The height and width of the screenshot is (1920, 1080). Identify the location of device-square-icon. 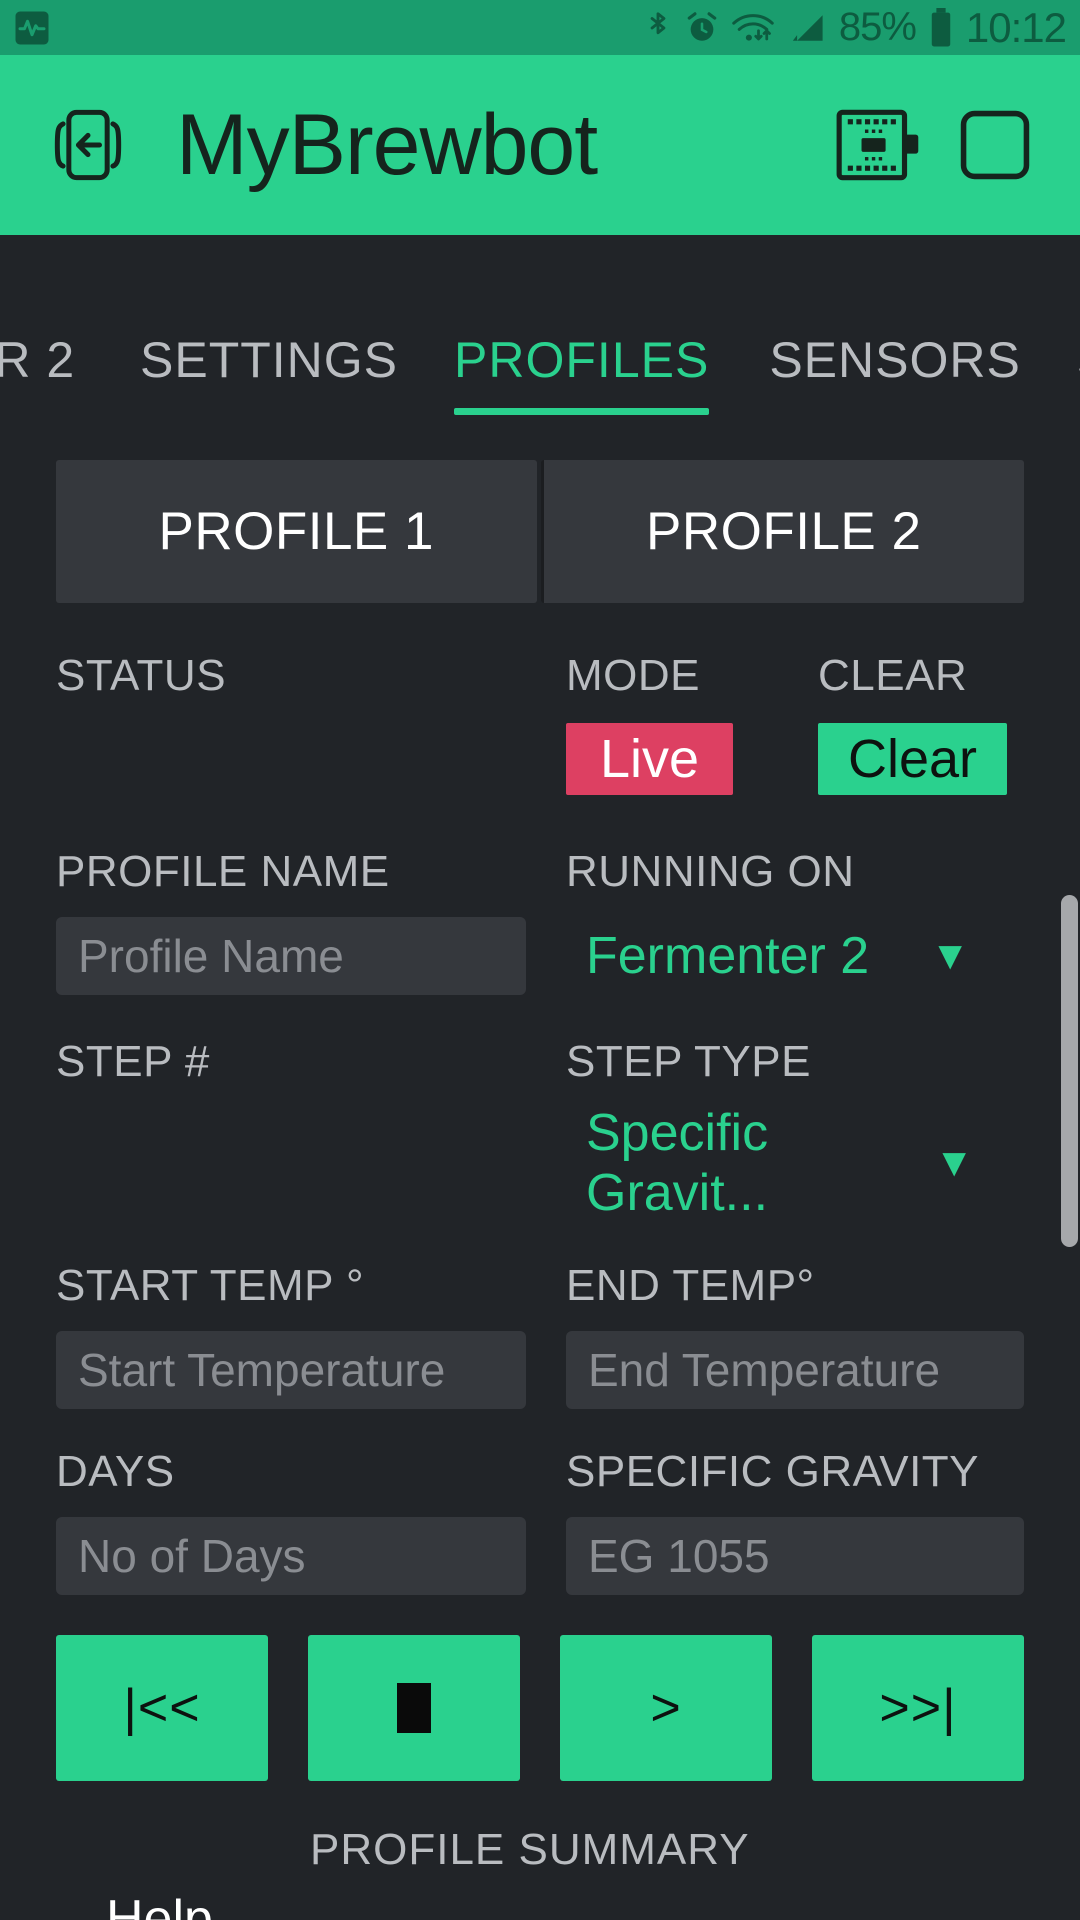
(995, 145).